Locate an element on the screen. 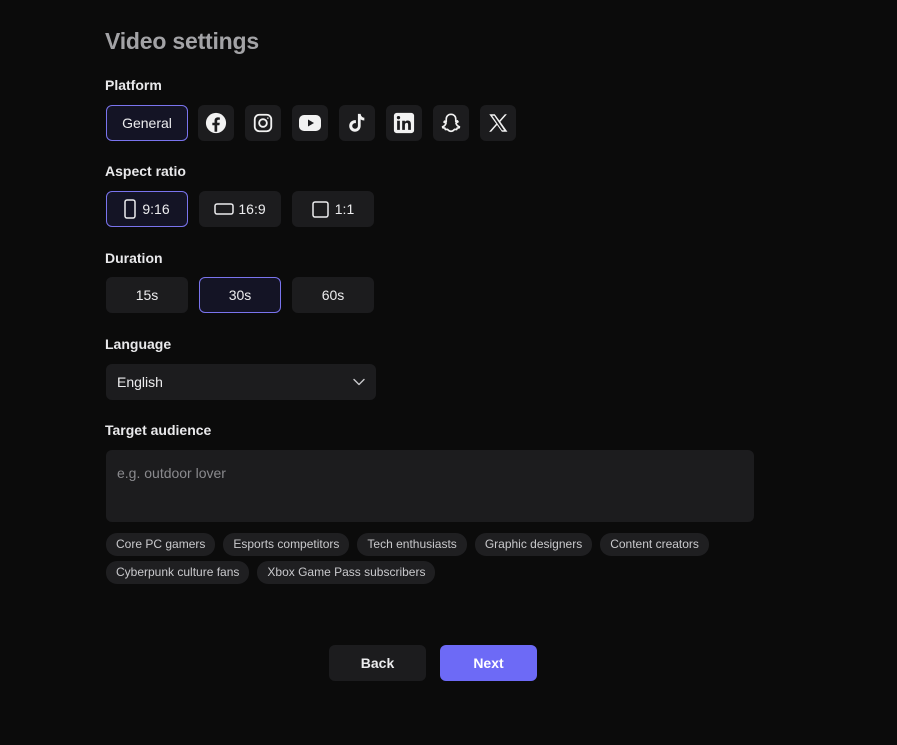  platform-snapchat-button is located at coordinates (451, 123).